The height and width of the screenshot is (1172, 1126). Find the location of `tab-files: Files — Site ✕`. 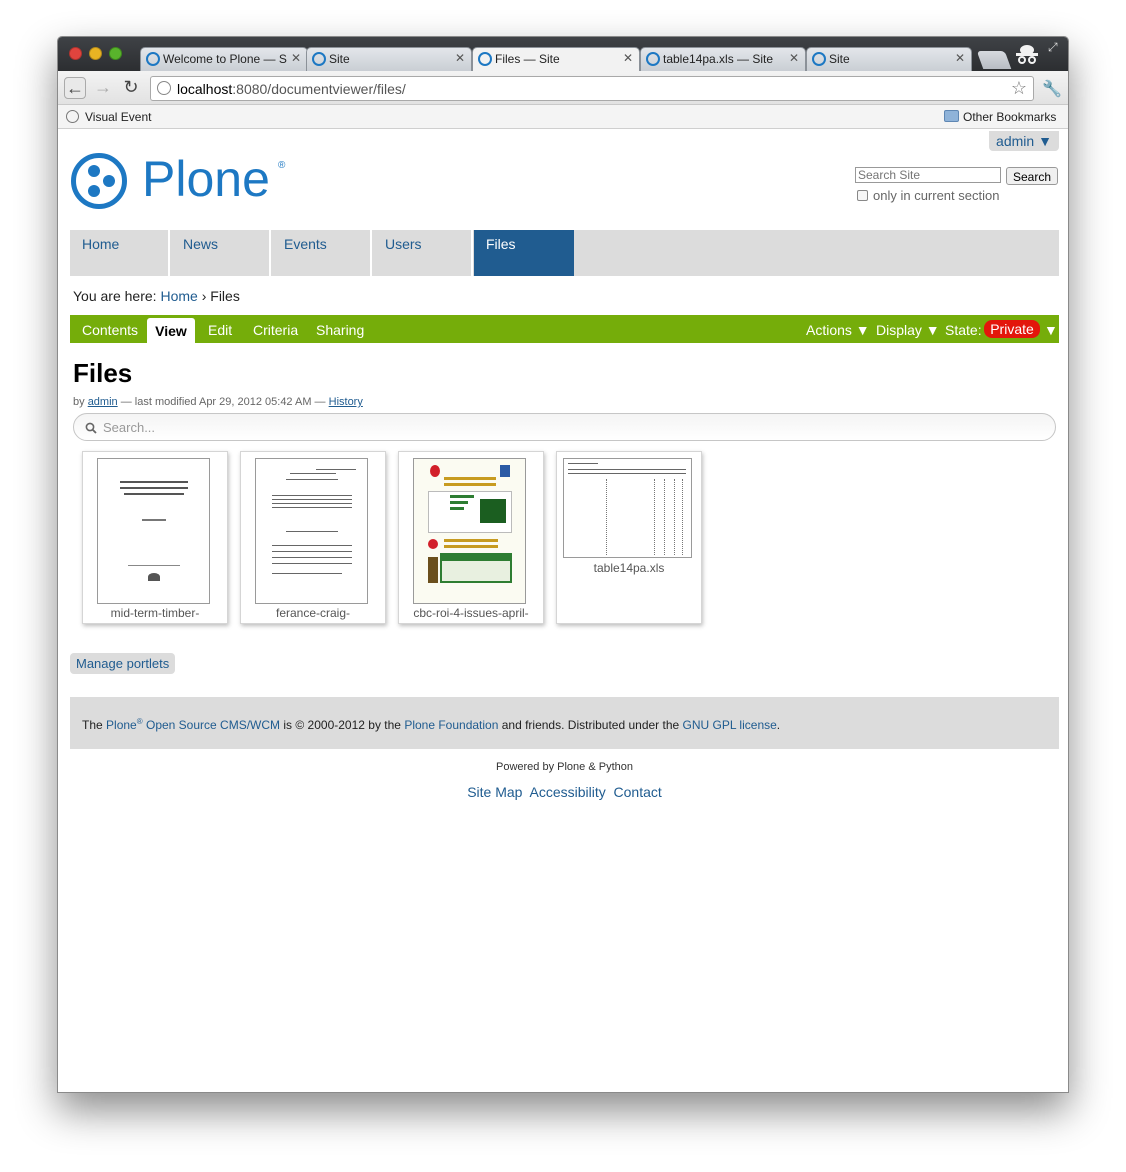

tab-files: Files — Site ✕ is located at coordinates (556, 59).